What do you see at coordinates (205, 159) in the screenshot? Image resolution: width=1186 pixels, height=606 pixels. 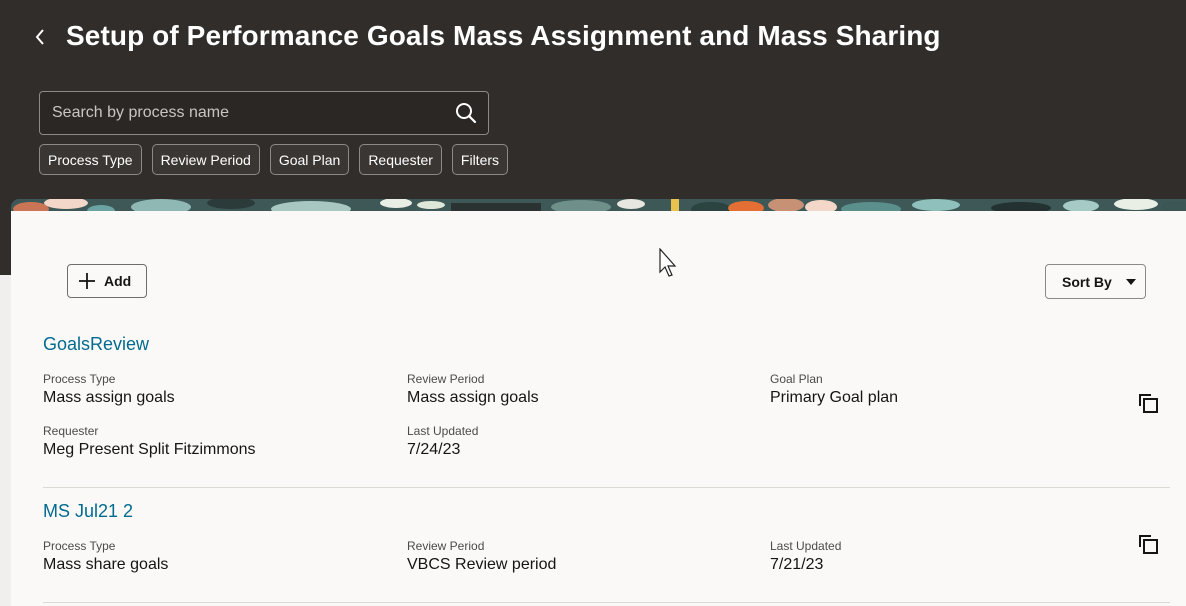 I see `chip-review-period: Review Period` at bounding box center [205, 159].